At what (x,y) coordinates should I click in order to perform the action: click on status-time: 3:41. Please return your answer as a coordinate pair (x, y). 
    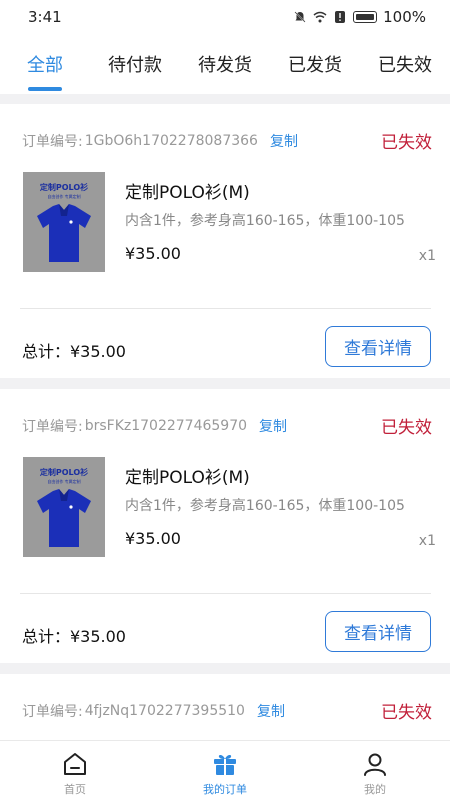
    Looking at the image, I should click on (45, 17).